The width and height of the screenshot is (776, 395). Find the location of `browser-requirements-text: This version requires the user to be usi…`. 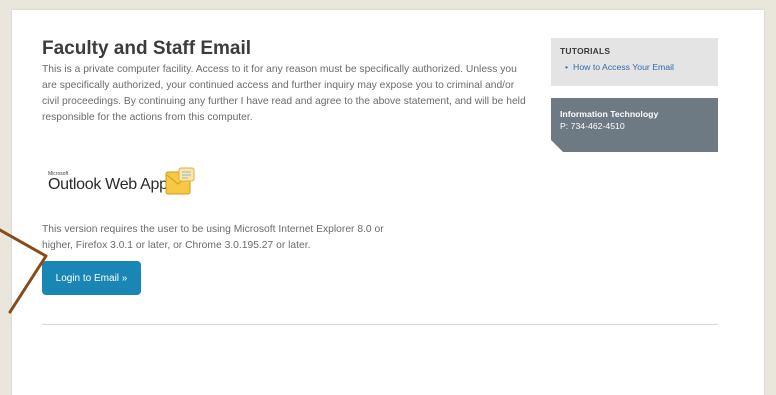

browser-requirements-text: This version requires the user to be usi… is located at coordinates (213, 237).